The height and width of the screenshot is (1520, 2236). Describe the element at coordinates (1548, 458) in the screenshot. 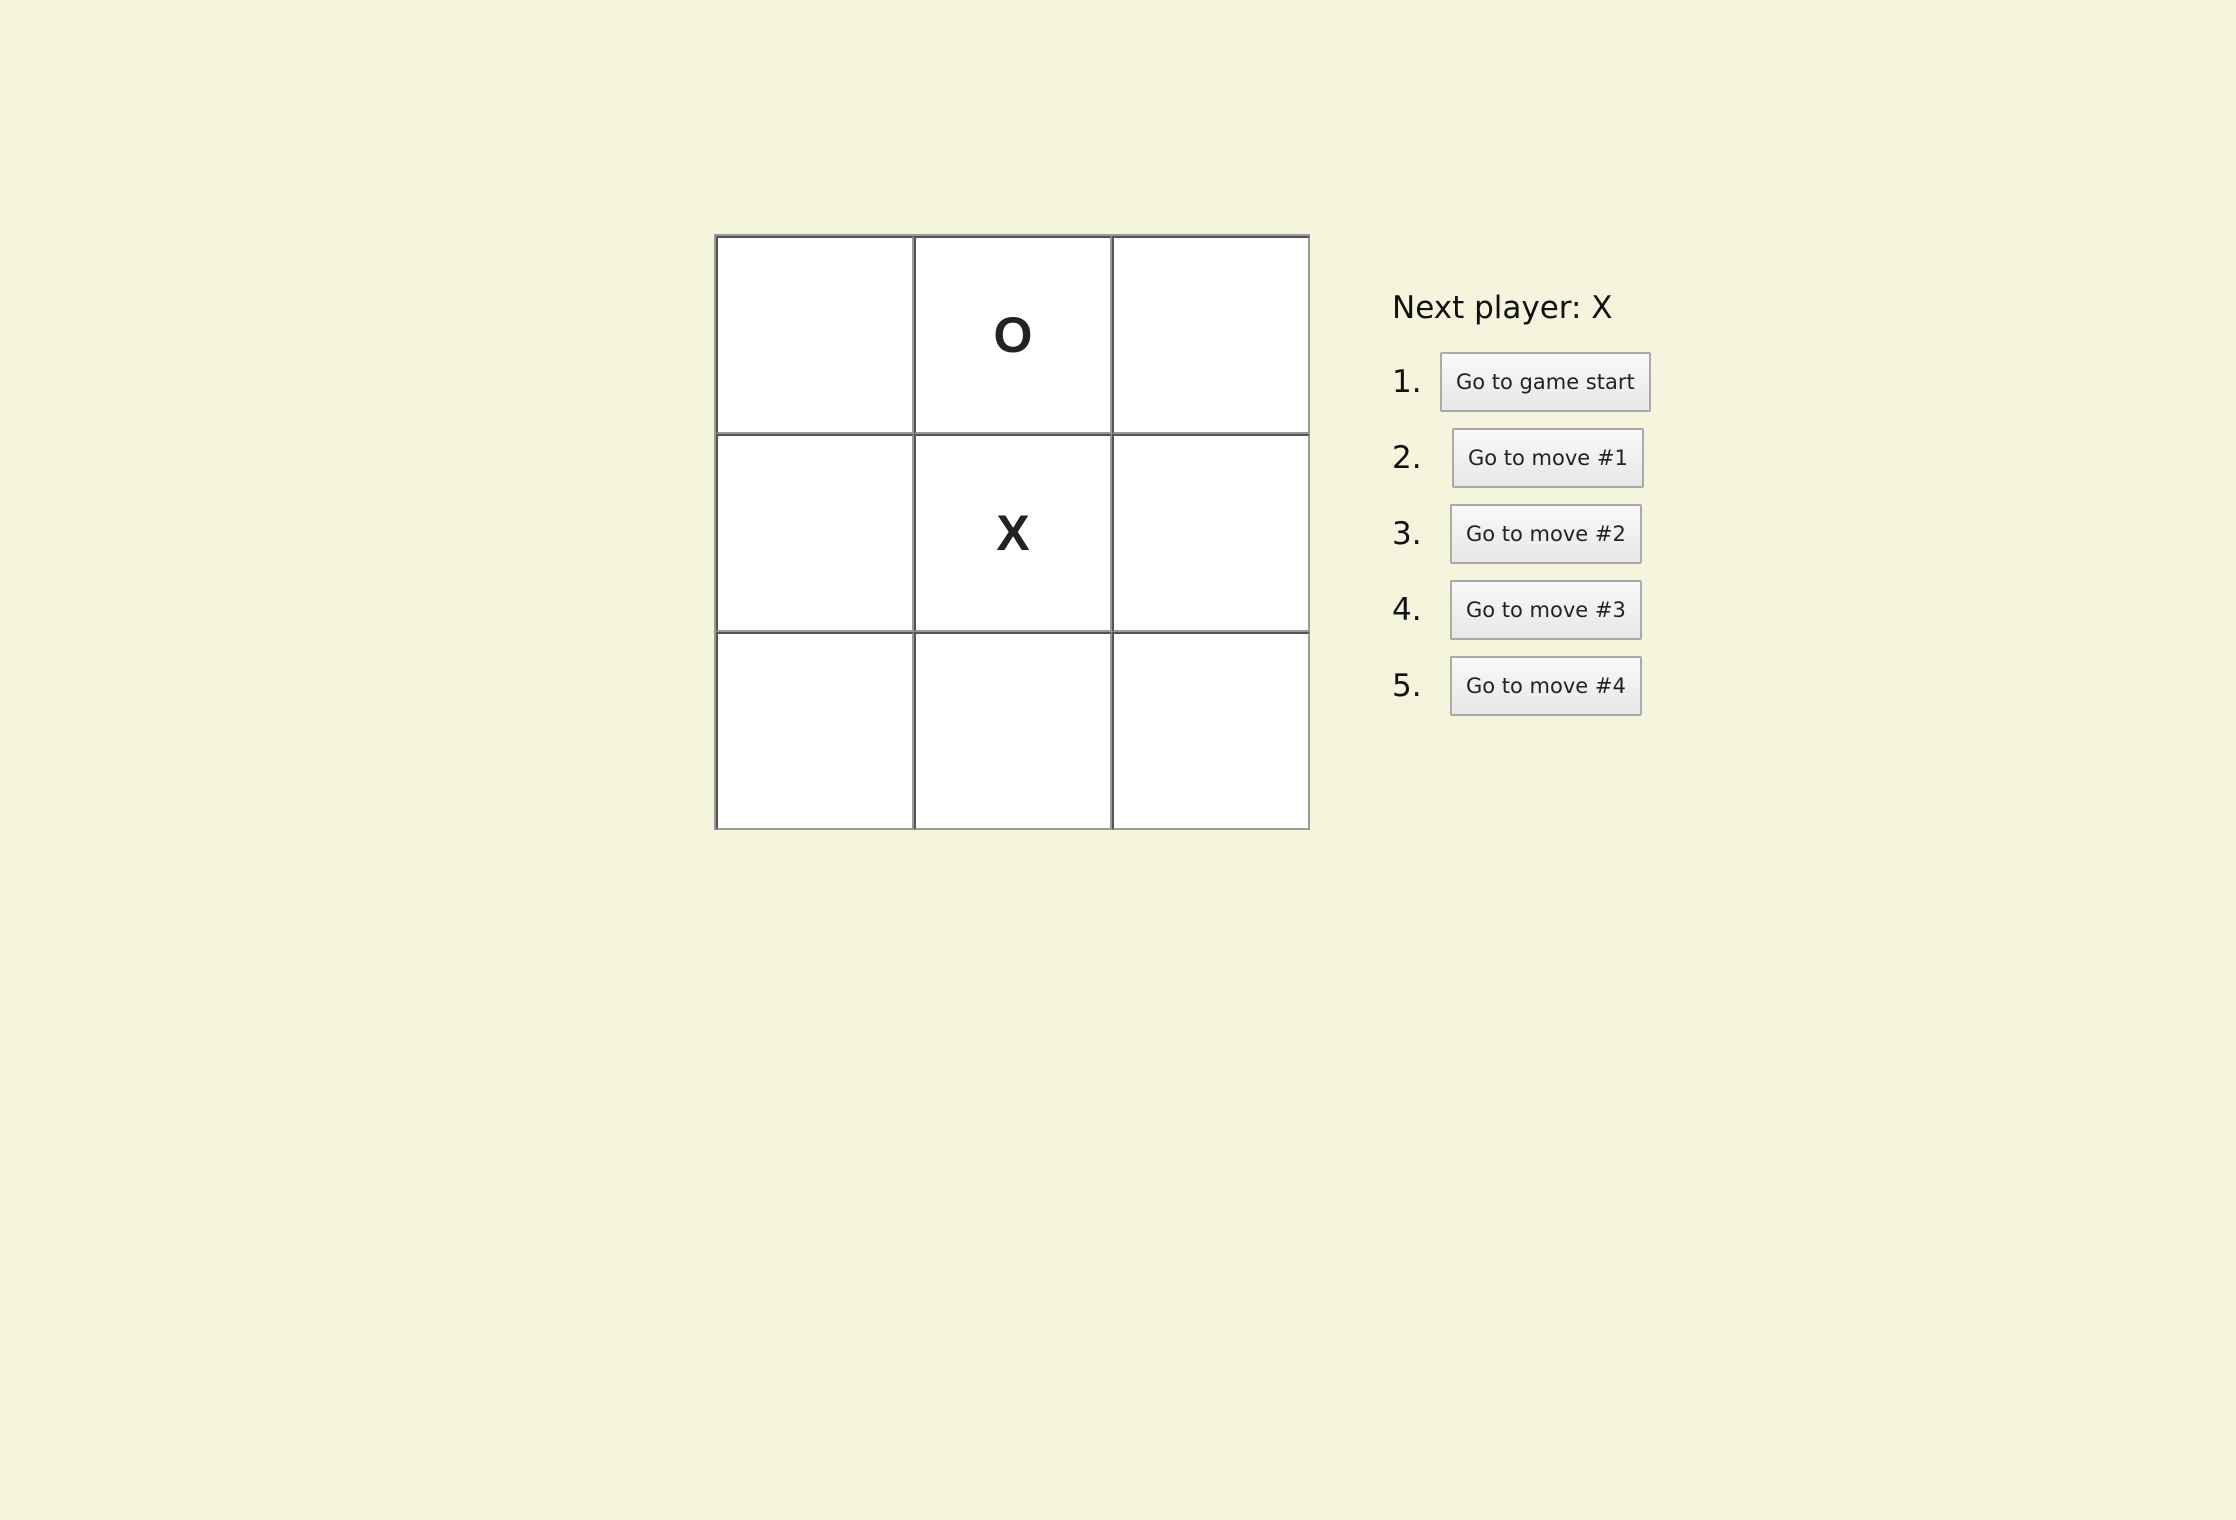

I see `go-to-move-1-button: Go to move #1` at that location.